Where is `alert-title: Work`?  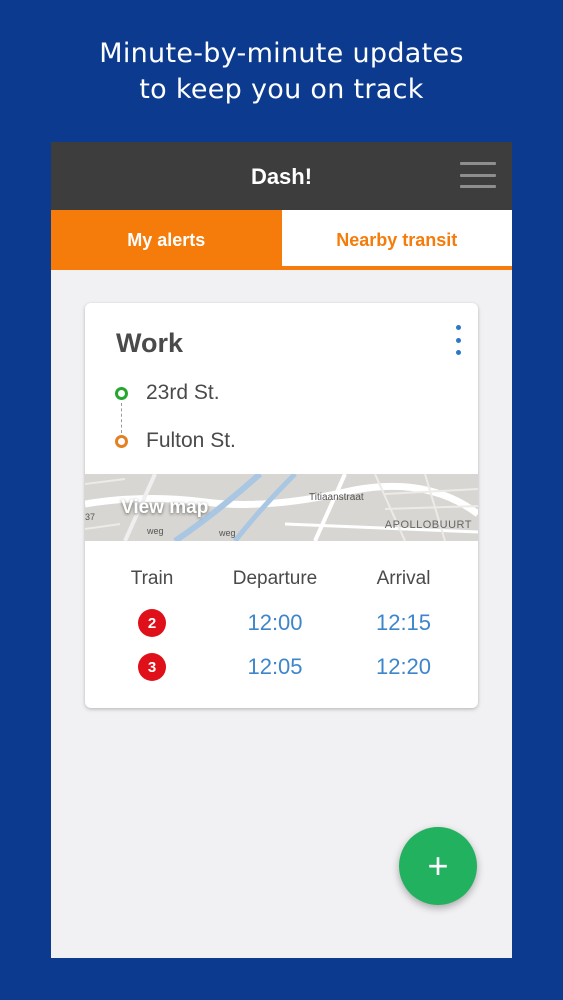 alert-title: Work is located at coordinates (150, 343).